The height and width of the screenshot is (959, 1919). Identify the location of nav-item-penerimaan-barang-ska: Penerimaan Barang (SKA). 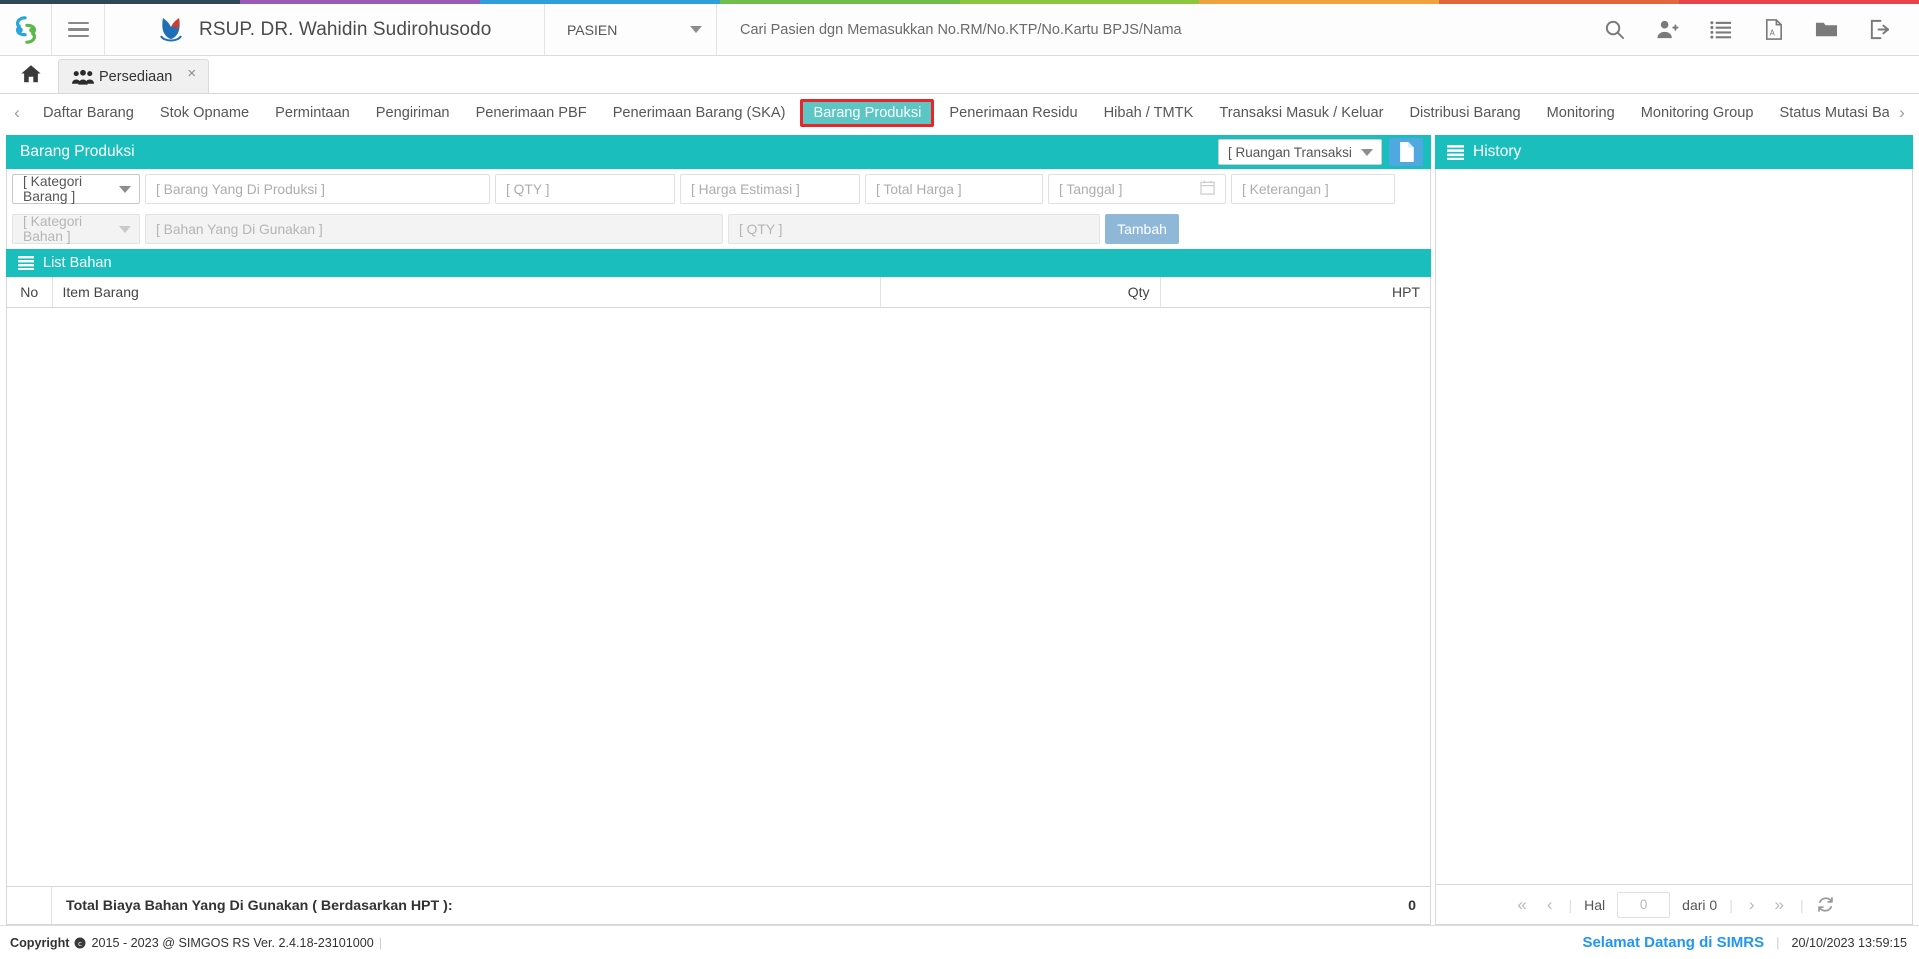
(699, 113).